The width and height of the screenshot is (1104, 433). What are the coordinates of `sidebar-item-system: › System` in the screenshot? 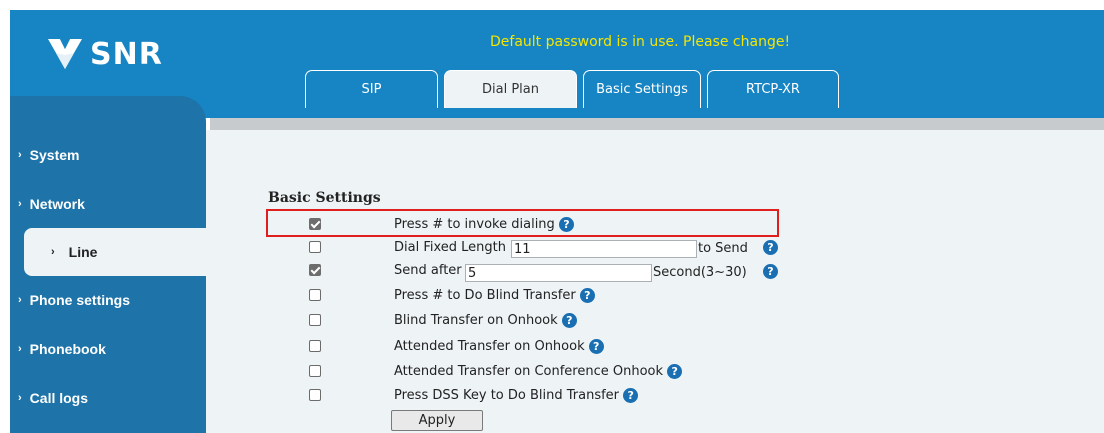 It's located at (48, 155).